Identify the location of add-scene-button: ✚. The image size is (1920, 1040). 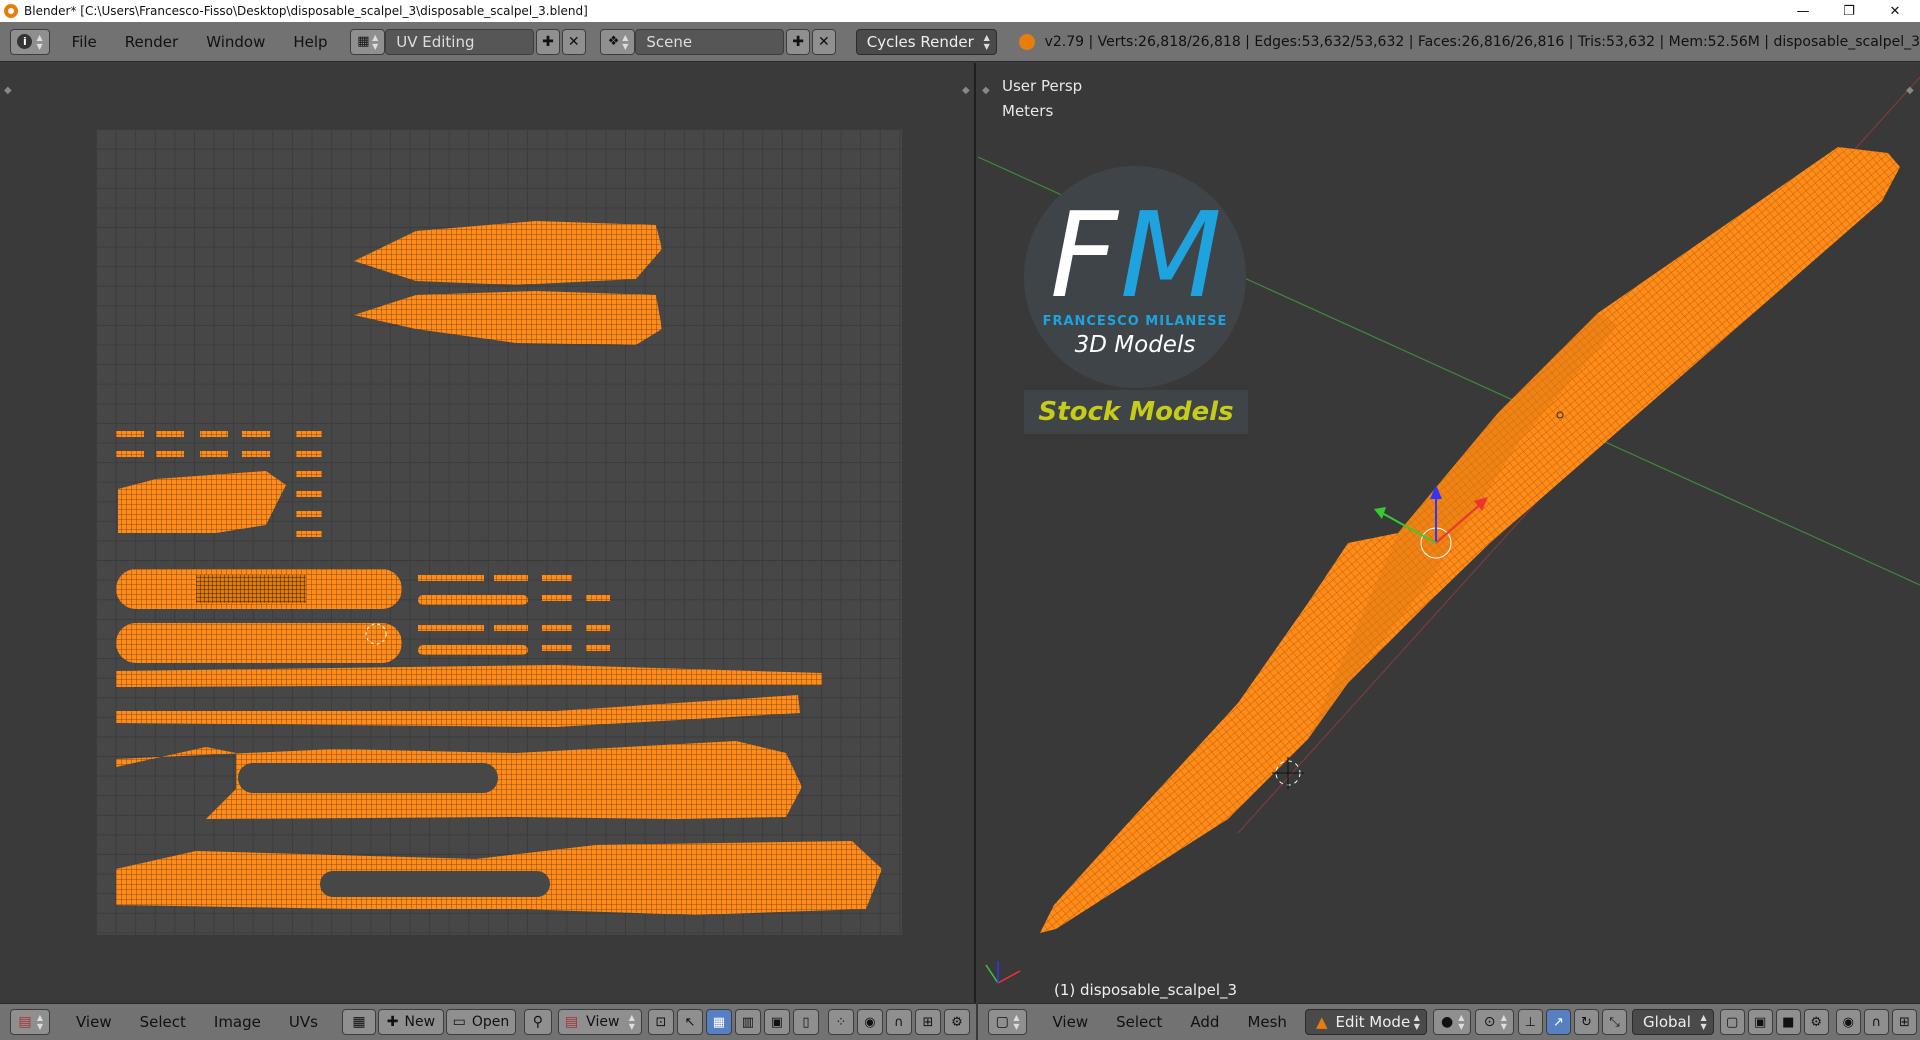
(798, 41).